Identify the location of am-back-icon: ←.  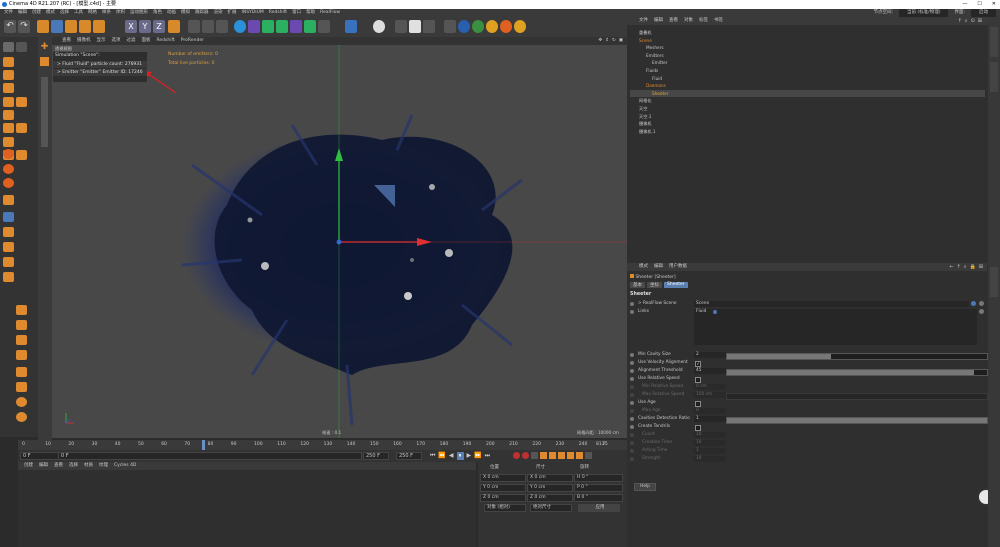
(951, 267).